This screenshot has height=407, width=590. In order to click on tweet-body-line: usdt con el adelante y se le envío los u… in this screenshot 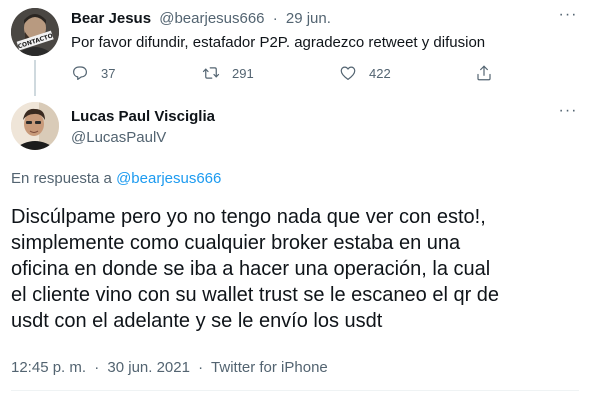, I will do `click(197, 321)`.